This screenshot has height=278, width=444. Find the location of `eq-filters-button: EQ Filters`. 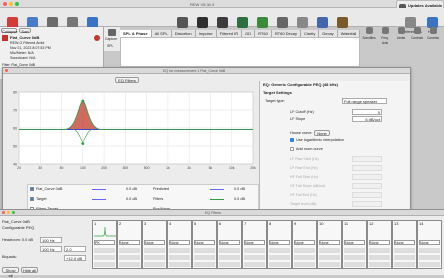

eq-filters-button: EQ Filters is located at coordinates (127, 80).